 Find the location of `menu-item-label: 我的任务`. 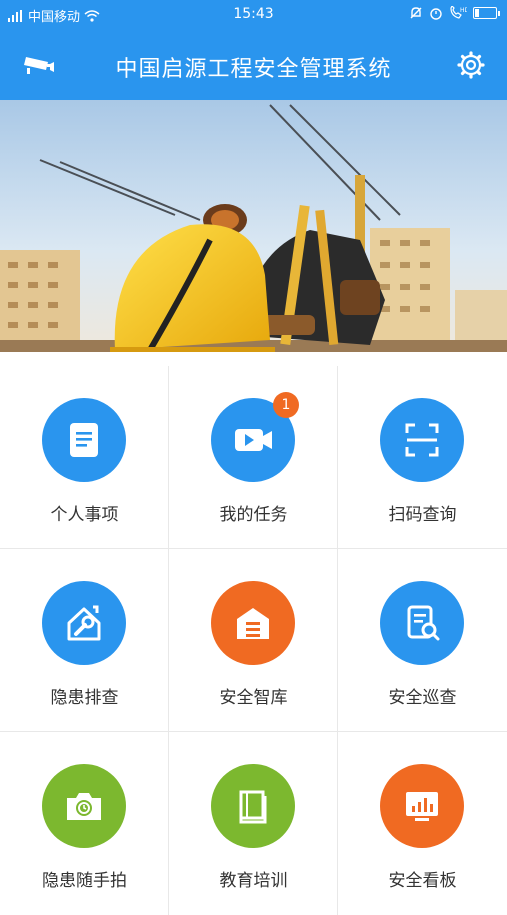

menu-item-label: 我的任务 is located at coordinates (253, 515).